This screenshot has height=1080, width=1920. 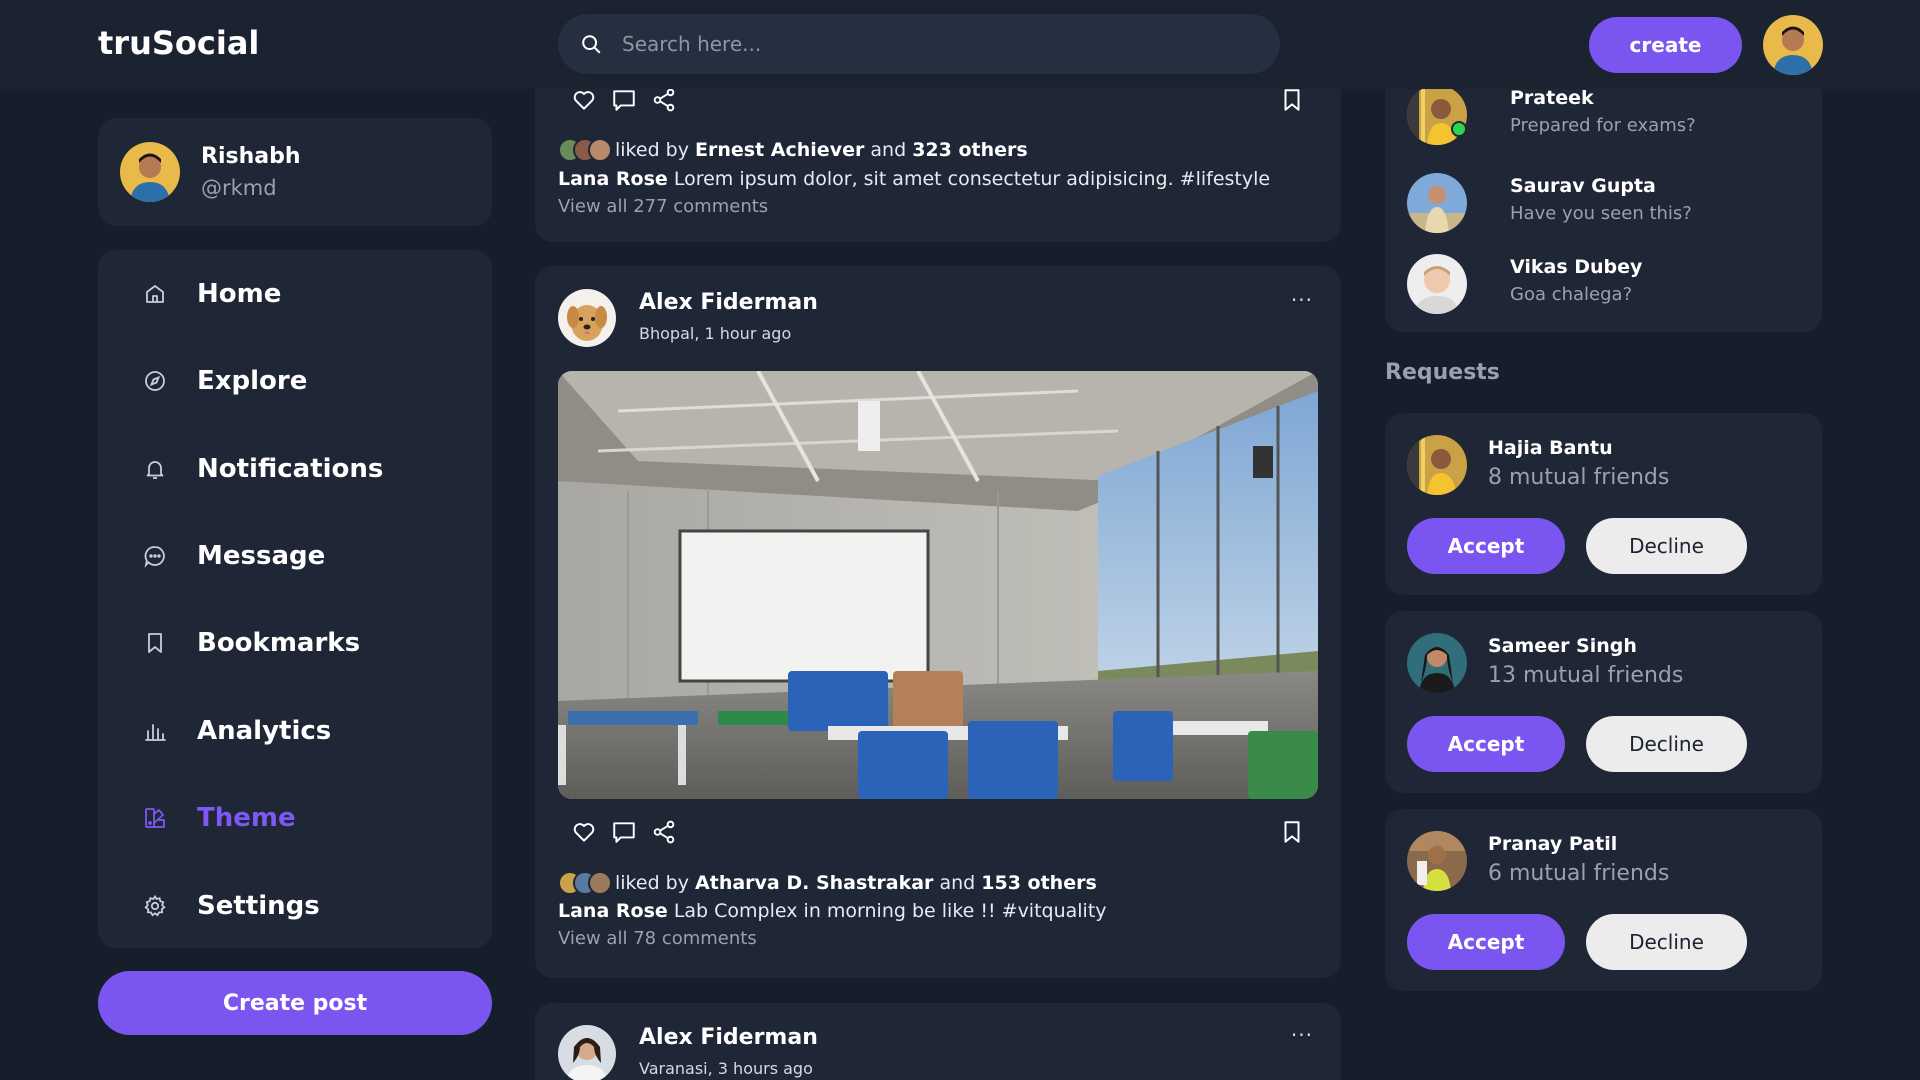 What do you see at coordinates (1552, 844) in the screenshot?
I see `request-name: Pranay Patil` at bounding box center [1552, 844].